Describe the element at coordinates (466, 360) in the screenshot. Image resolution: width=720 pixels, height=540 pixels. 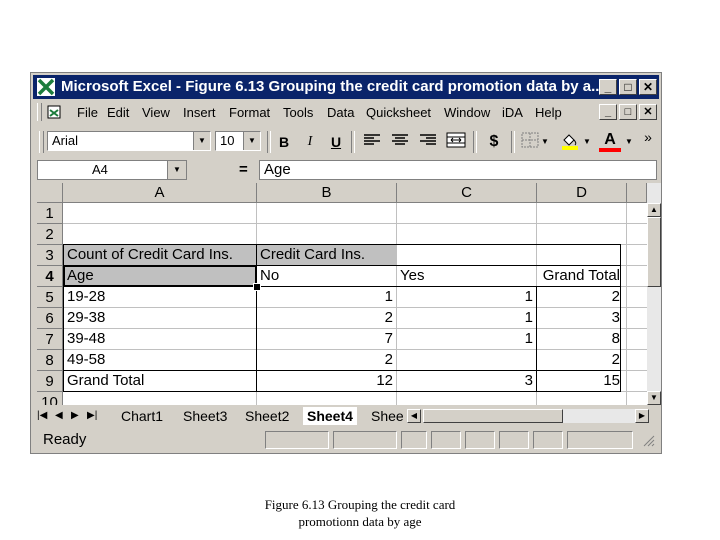
I see `cell-c8` at that location.